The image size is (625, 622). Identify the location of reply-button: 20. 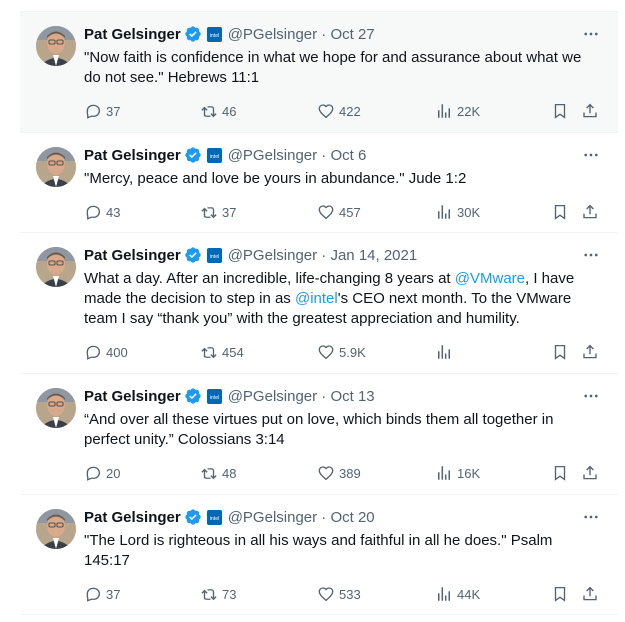
(102, 473).